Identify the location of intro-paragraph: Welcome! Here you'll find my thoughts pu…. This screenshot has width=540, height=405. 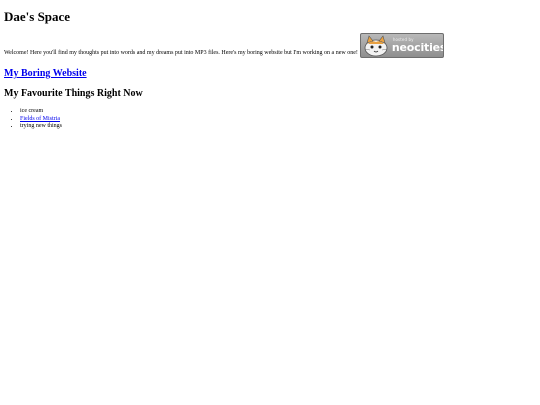
(224, 45).